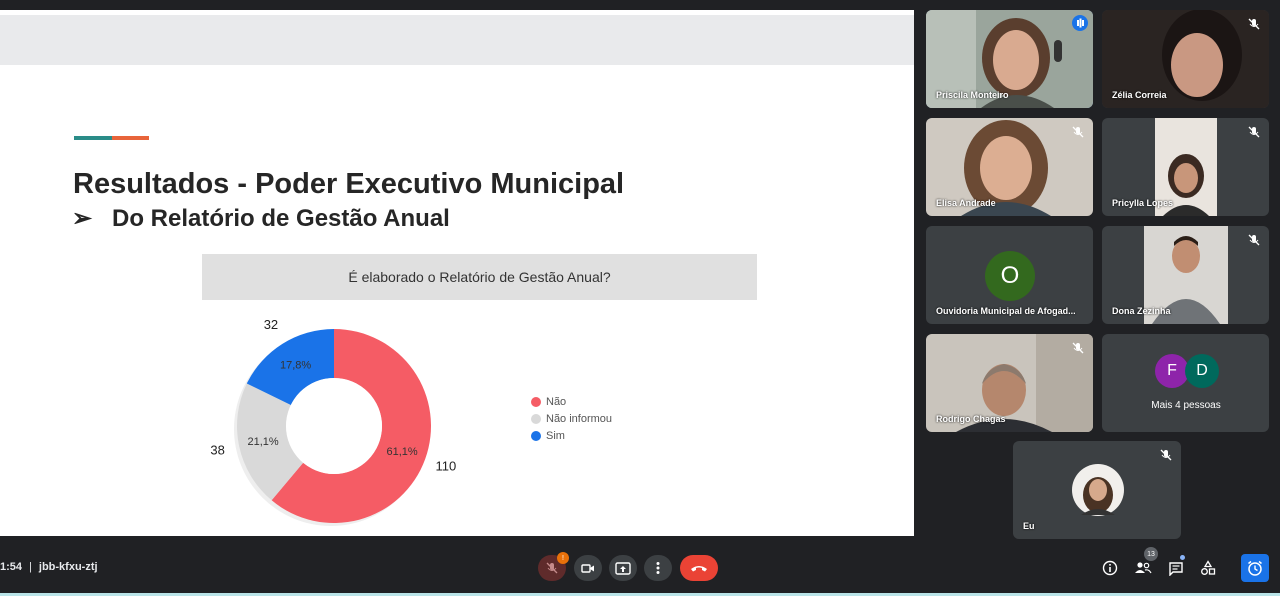 Image resolution: width=1280 pixels, height=596 pixels. I want to click on legend-label: Não, so click(556, 401).